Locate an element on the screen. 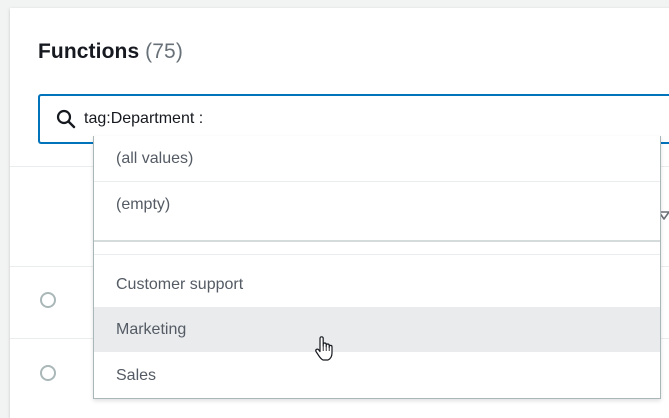  option-sales: Sales is located at coordinates (377, 375).